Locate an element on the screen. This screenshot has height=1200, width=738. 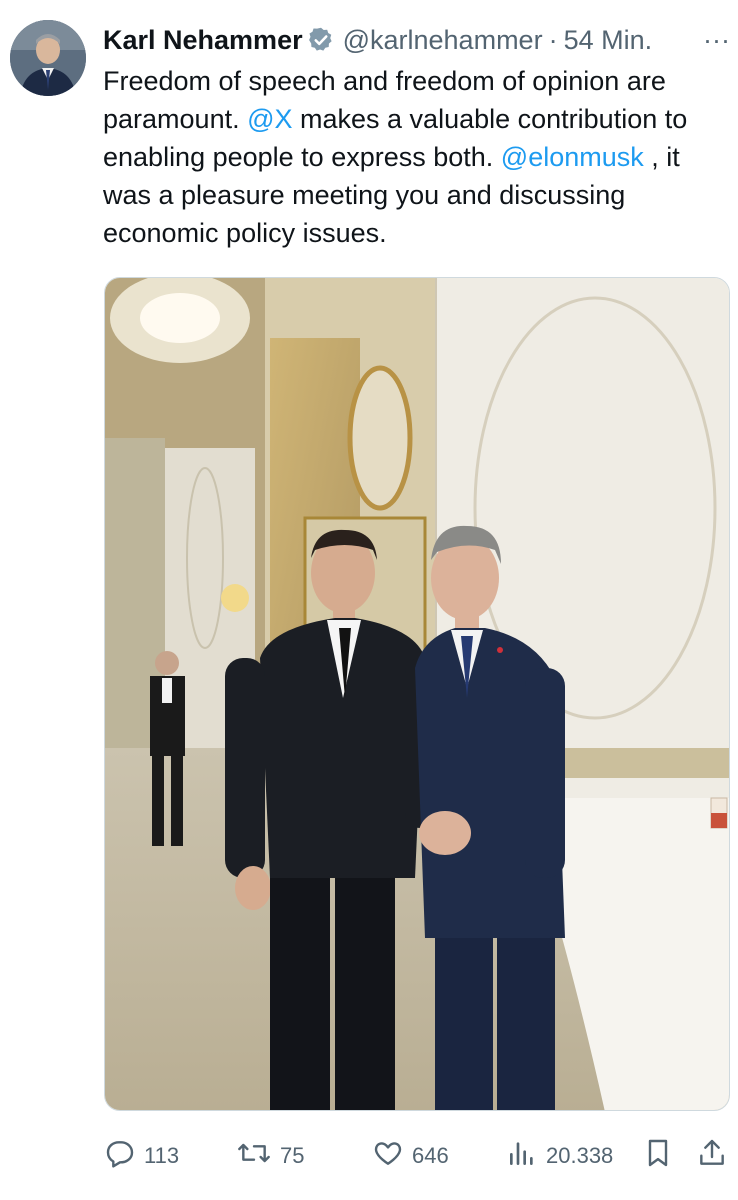
reply-button: 113 is located at coordinates (141, 1156).